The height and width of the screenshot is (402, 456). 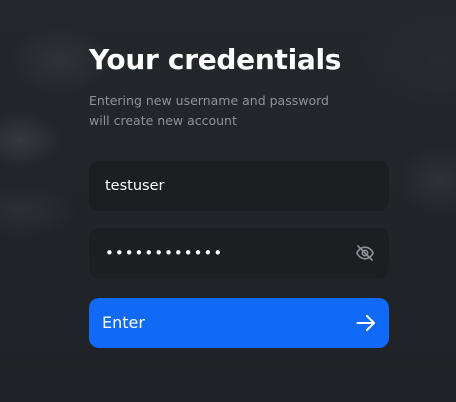 What do you see at coordinates (225, 253) in the screenshot?
I see `password-input` at bounding box center [225, 253].